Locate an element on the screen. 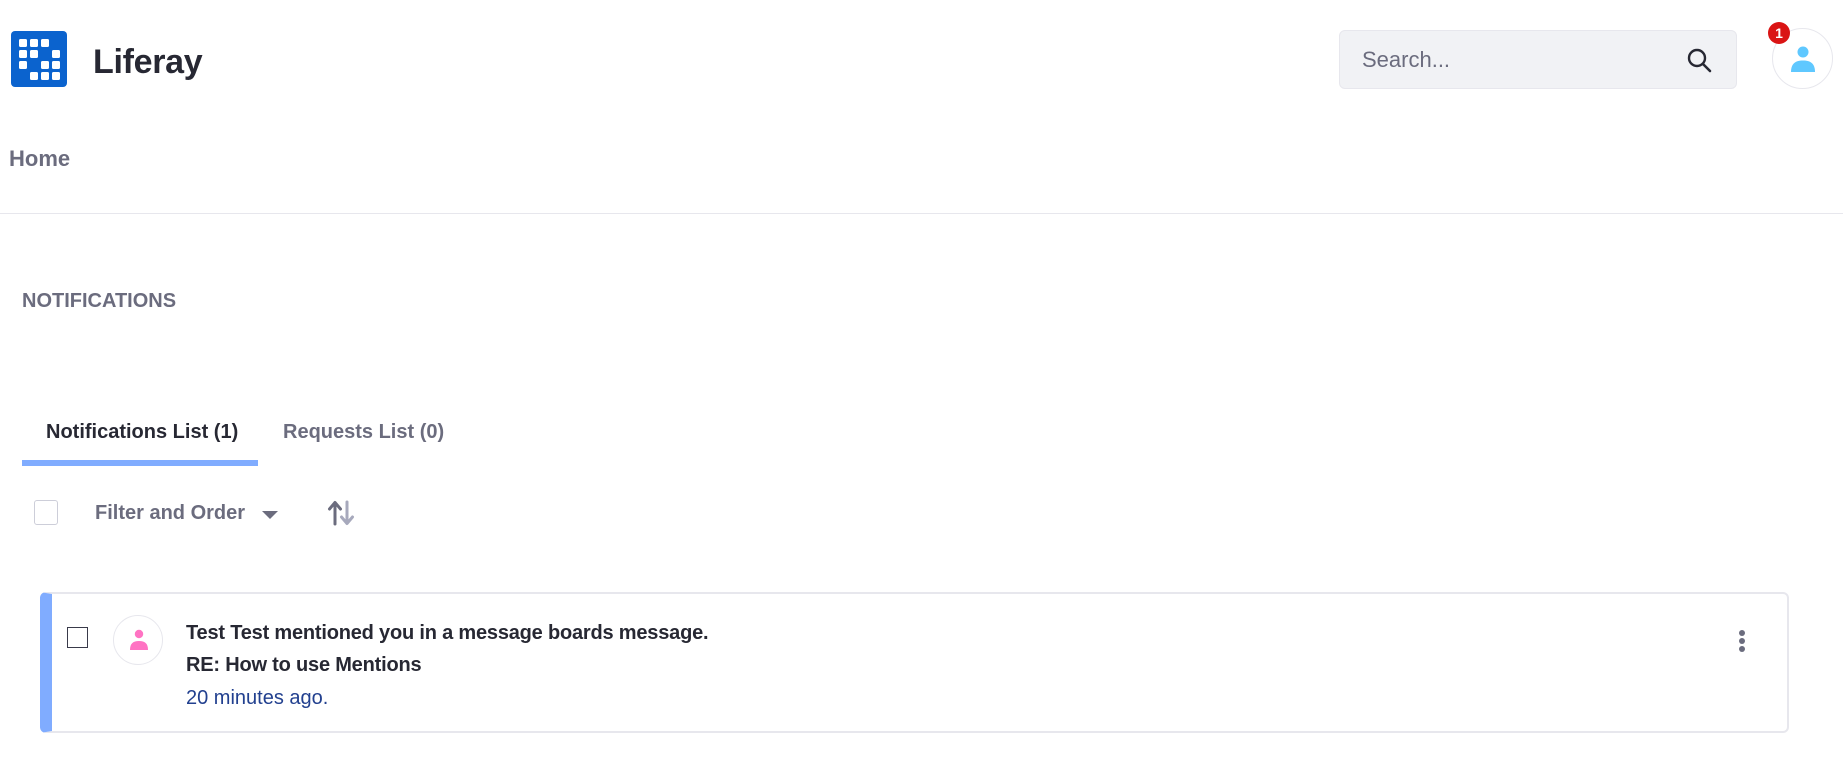 The width and height of the screenshot is (1843, 774). notification-subtitle: RE: How to use Mentions is located at coordinates (304, 665).